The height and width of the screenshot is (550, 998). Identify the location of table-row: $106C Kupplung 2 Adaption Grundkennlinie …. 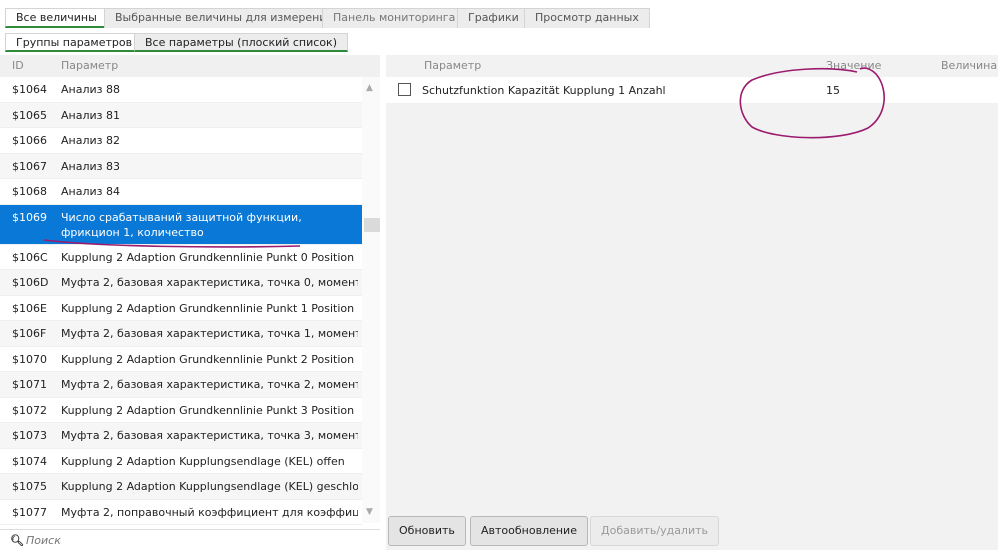
(181, 257).